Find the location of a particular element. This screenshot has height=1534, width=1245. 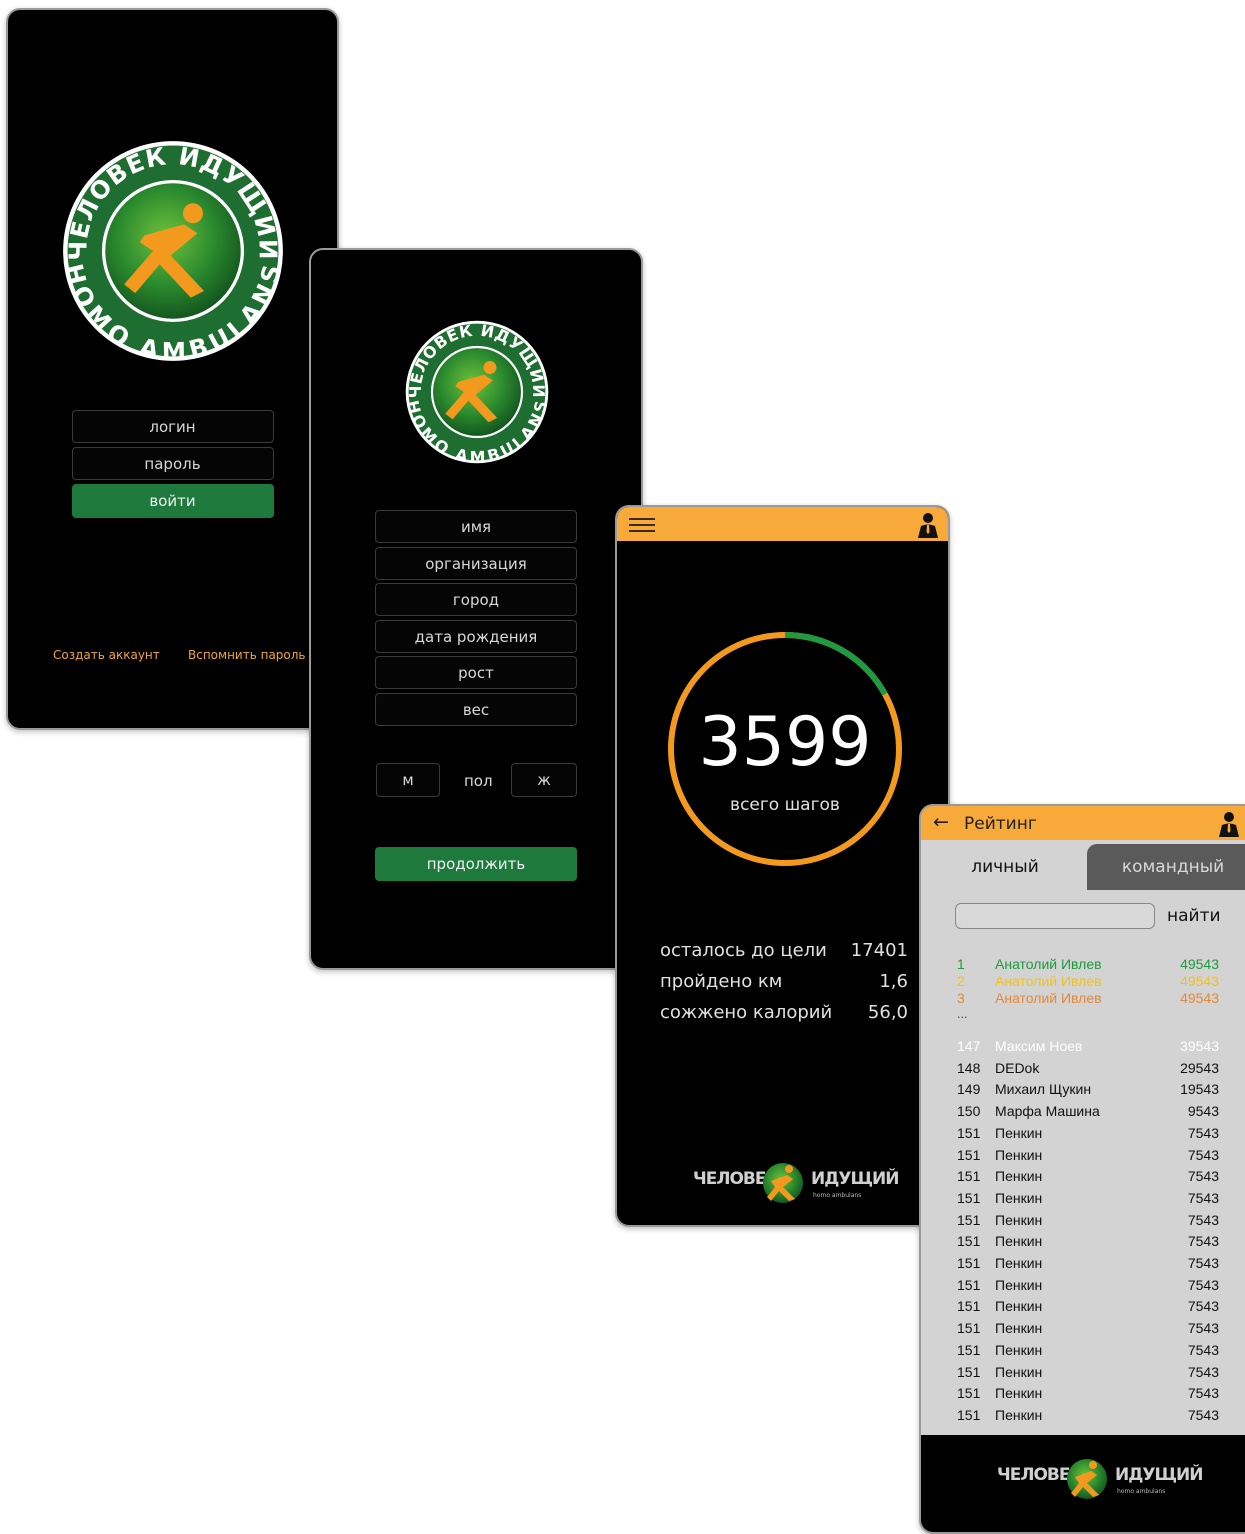

wordmark-right: ИДУЩИЙ is located at coordinates (855, 1179).